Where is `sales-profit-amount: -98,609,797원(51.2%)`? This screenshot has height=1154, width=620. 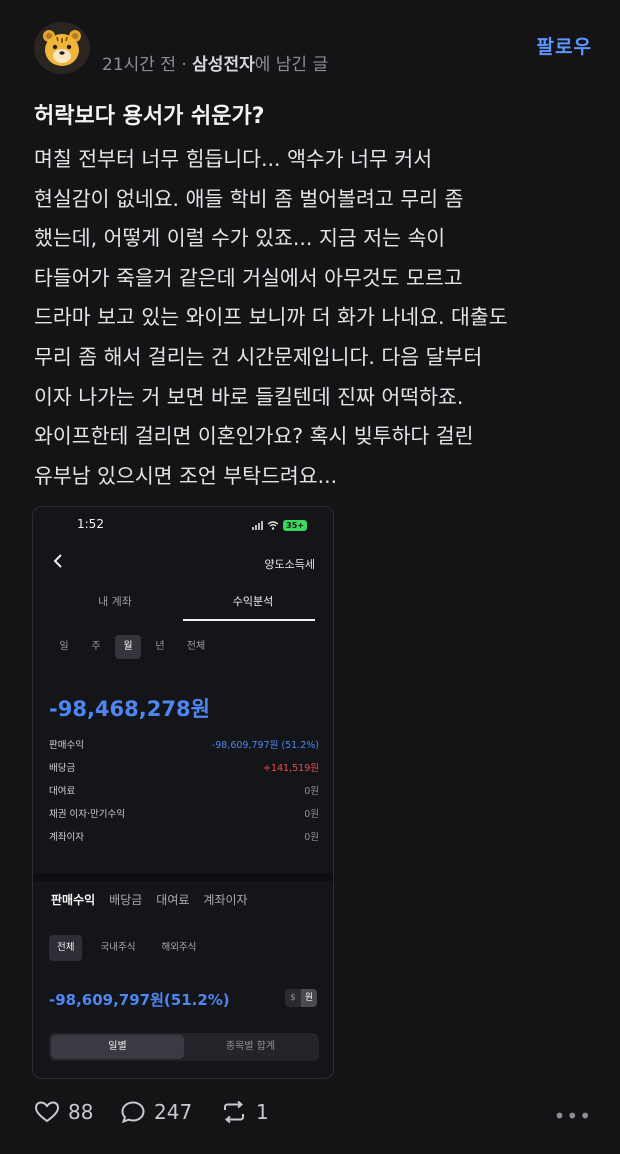 sales-profit-amount: -98,609,797원(51.2%) is located at coordinates (139, 1000).